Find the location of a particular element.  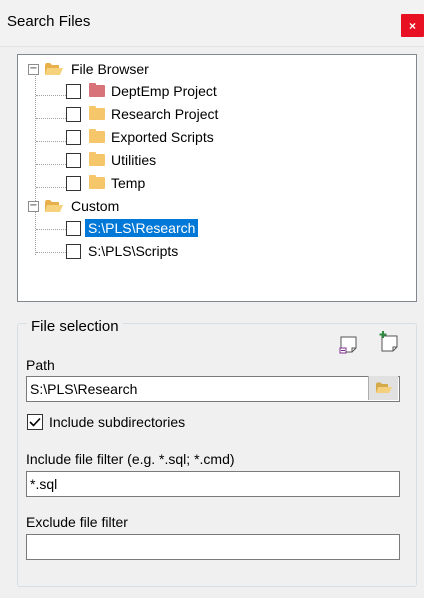

include-subdirectories-checkbox is located at coordinates (35, 422).